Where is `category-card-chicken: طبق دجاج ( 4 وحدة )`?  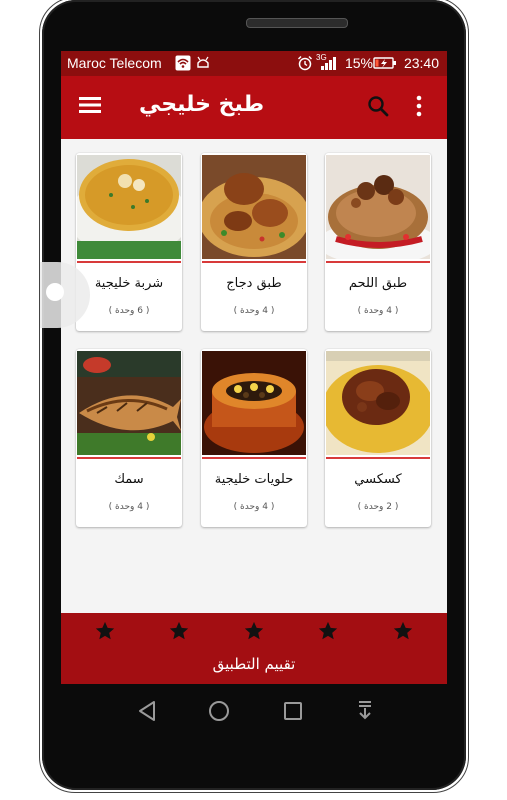
category-card-chicken: طبق دجاج ( 4 وحدة ) is located at coordinates (254, 242).